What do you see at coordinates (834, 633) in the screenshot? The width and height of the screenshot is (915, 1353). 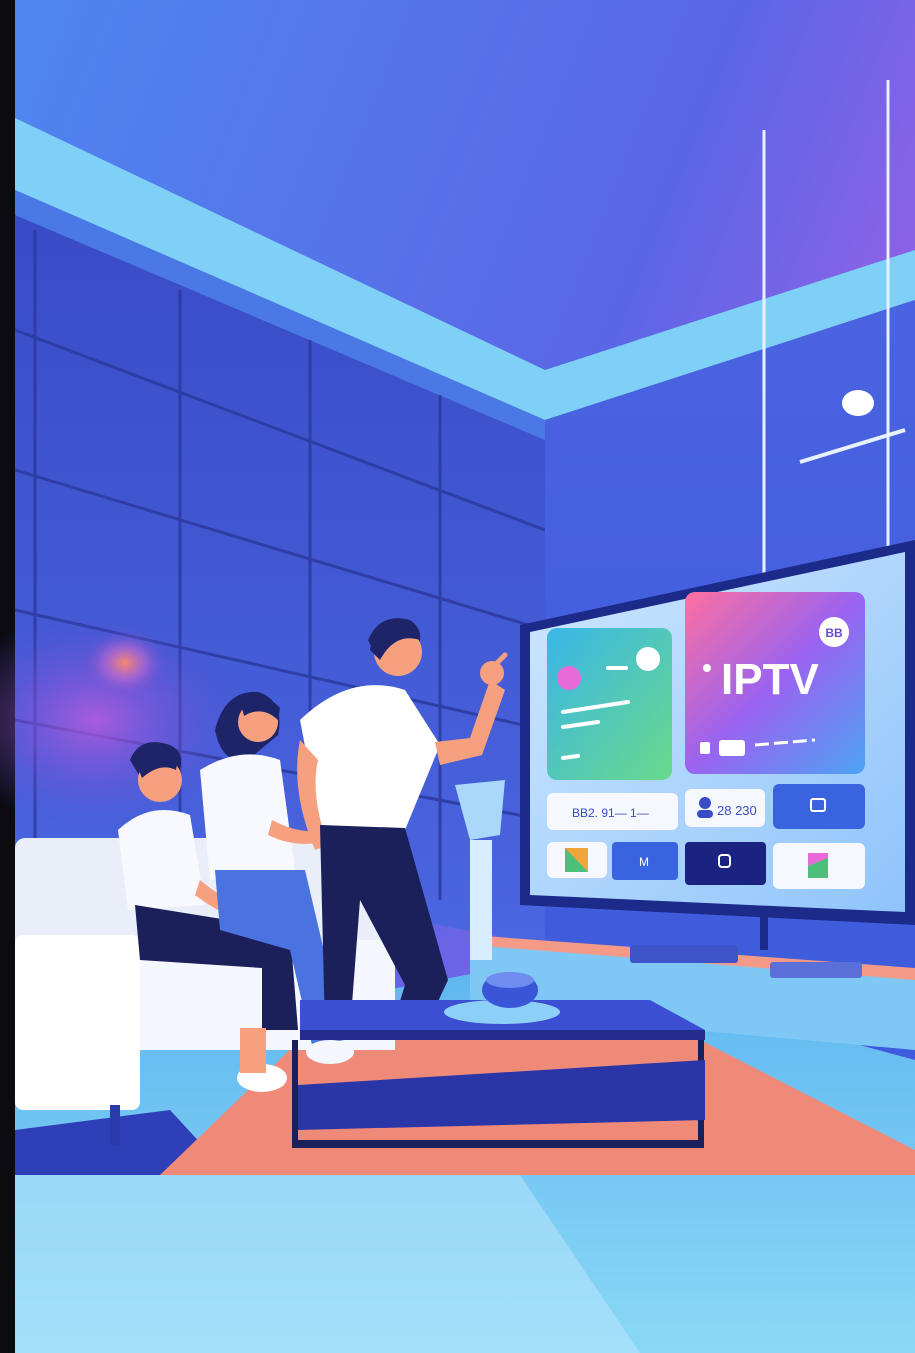 I see `badge-label: ВВ` at bounding box center [834, 633].